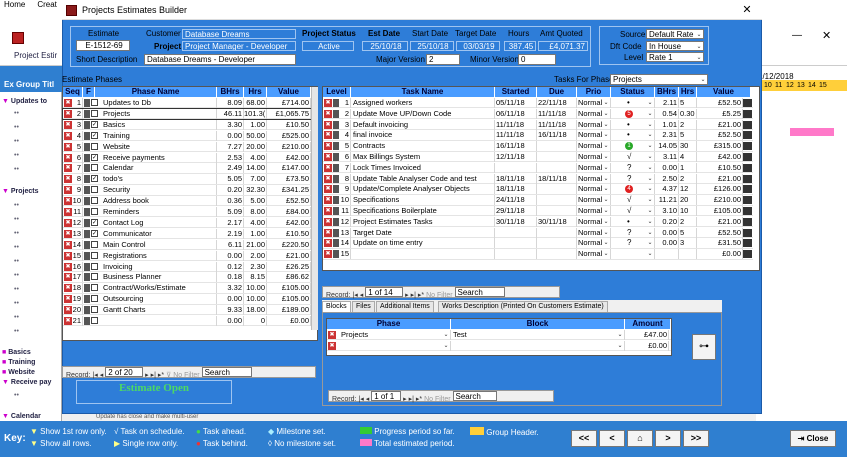 The width and height of the screenshot is (847, 457). Describe the element at coordinates (159, 277) in the screenshot. I see `phase-name: Business Planner` at that location.